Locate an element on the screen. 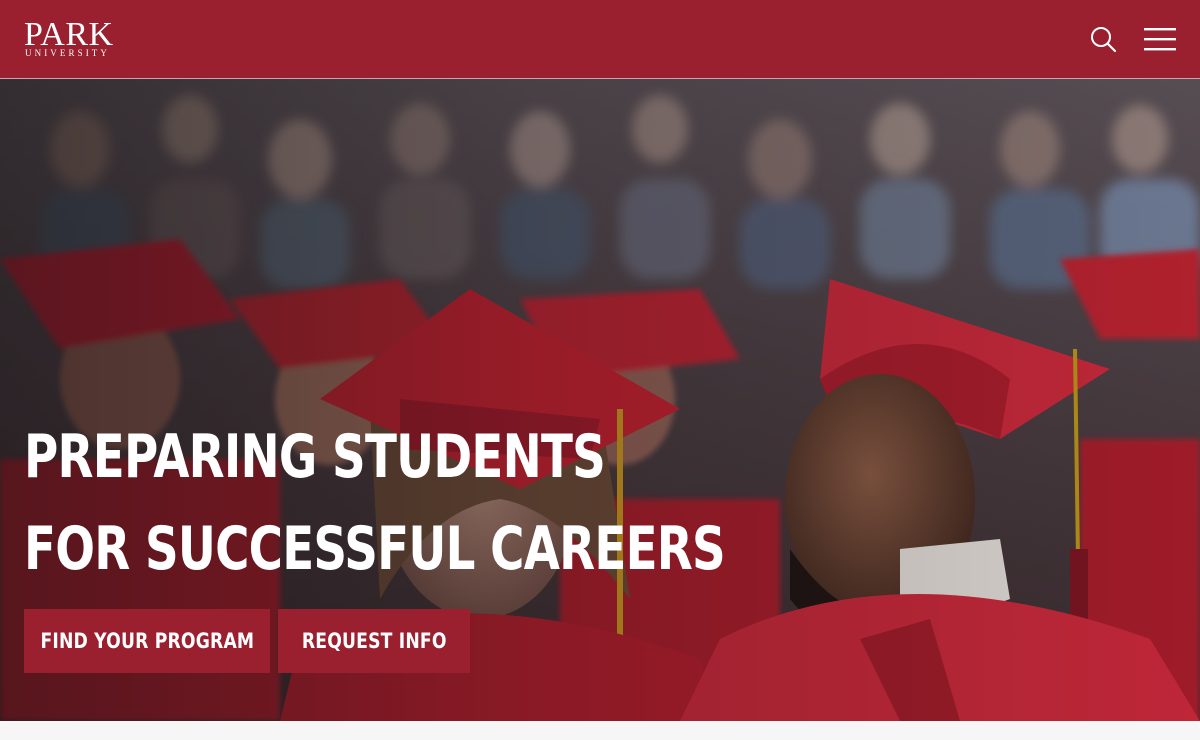 Image resolution: width=1200 pixels, height=740 pixels. menu-button is located at coordinates (1160, 40).